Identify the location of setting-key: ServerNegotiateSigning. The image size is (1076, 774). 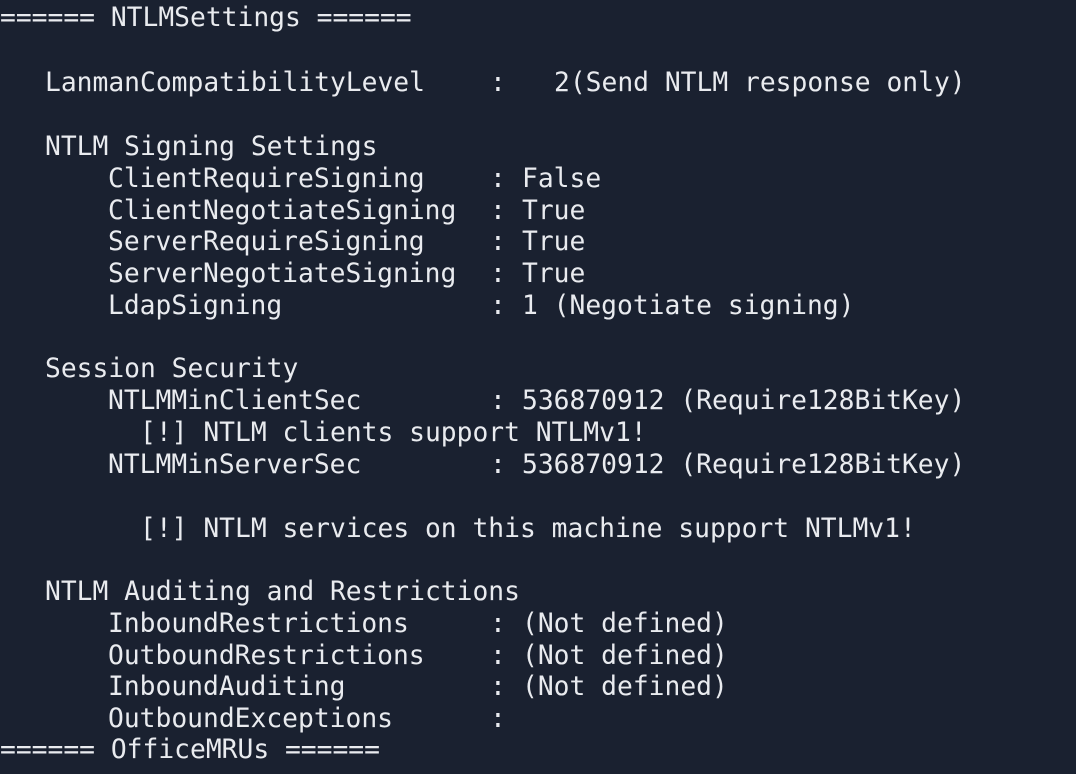
(282, 274).